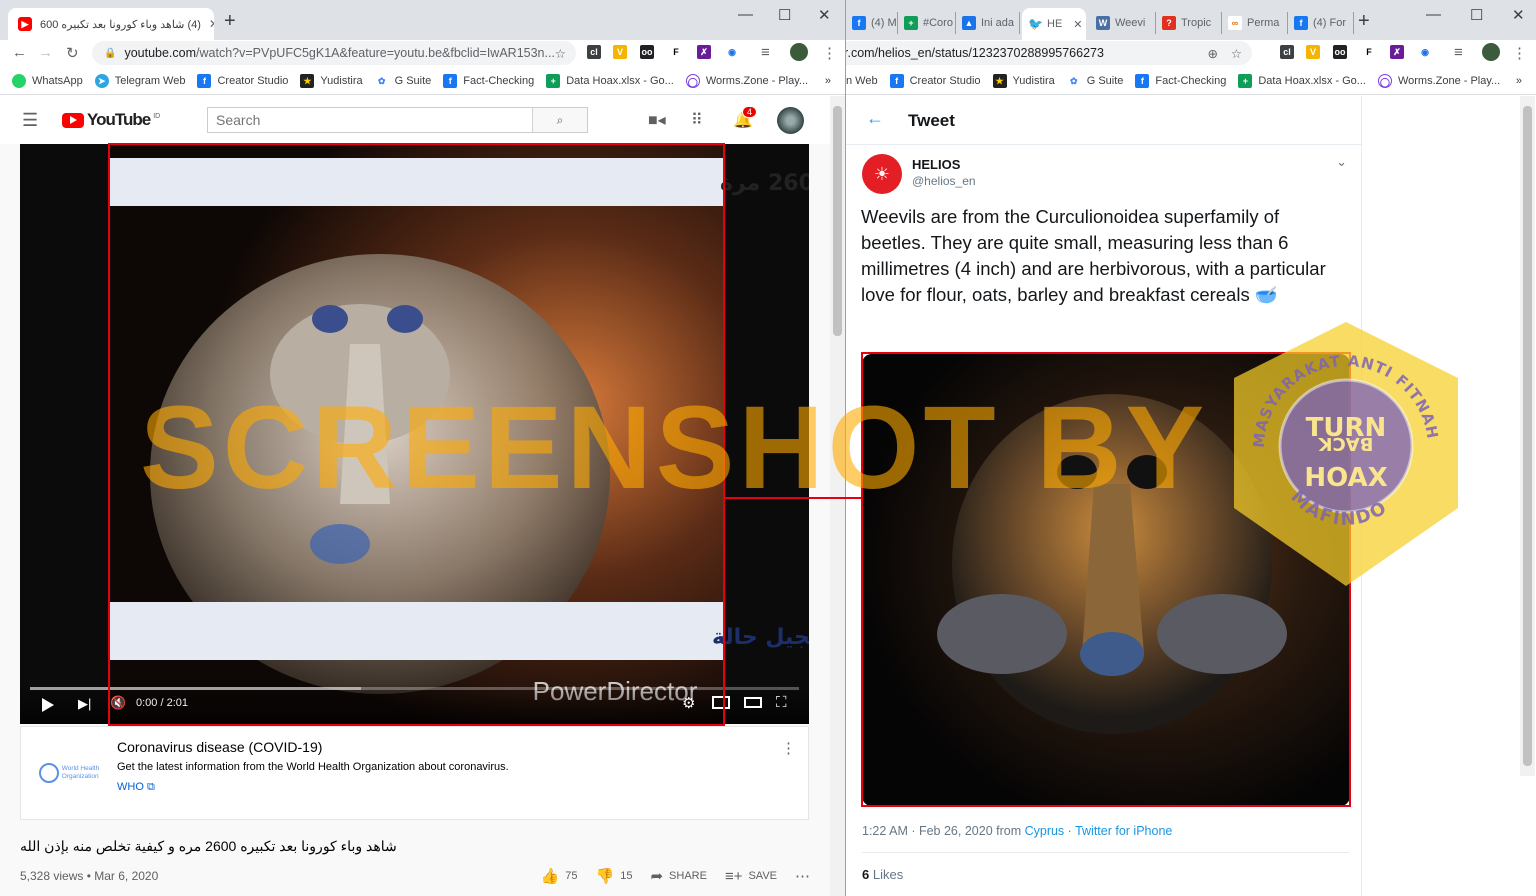 The height and width of the screenshot is (896, 1536). I want to click on save-button: ≡+ SAVE, so click(751, 876).